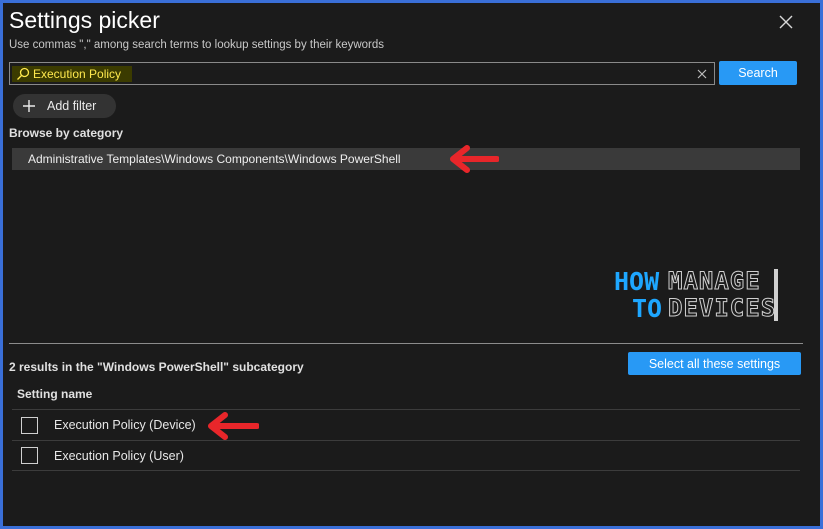  Describe the element at coordinates (23, 73) in the screenshot. I see `search-icon` at that location.